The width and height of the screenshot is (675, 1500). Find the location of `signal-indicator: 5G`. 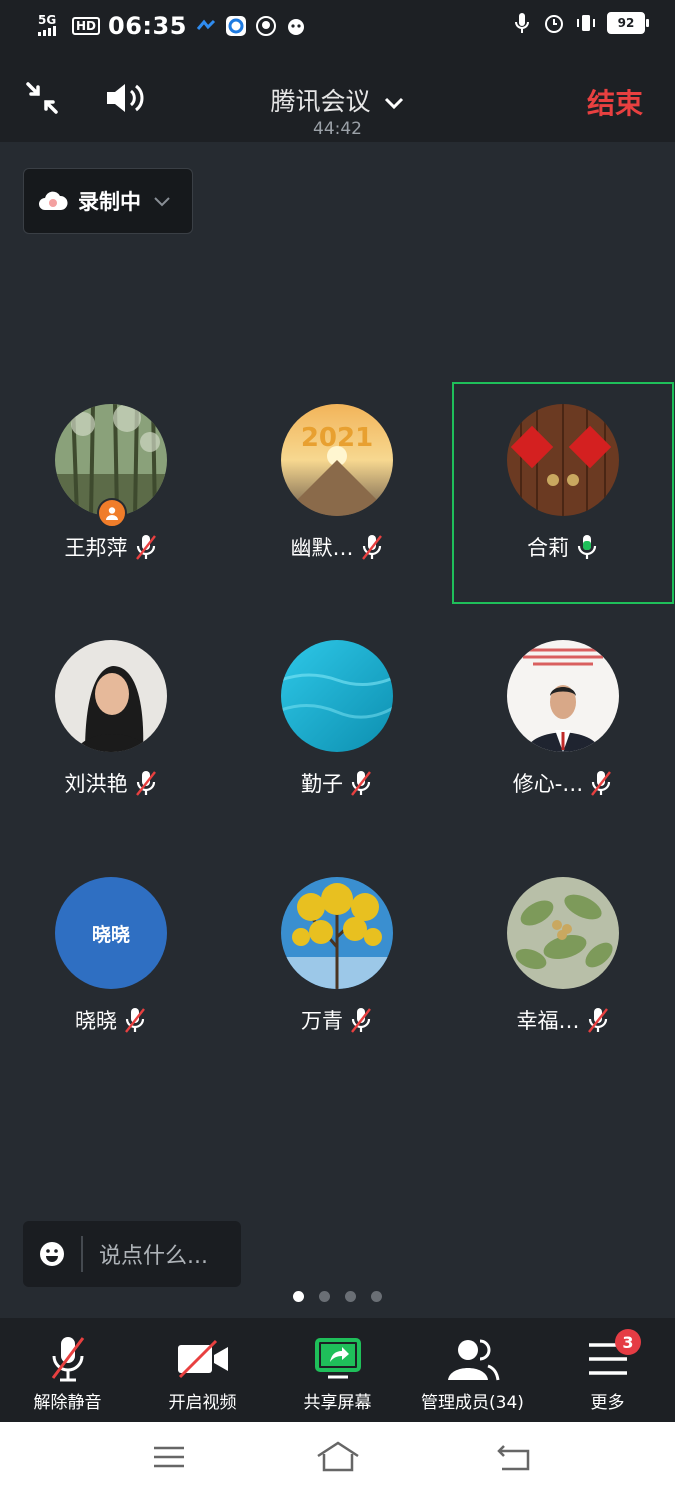

signal-indicator: 5G is located at coordinates (51, 25).